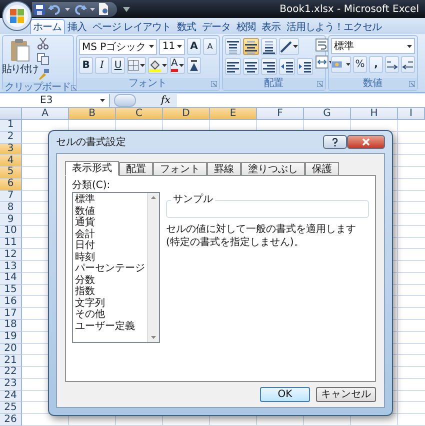  What do you see at coordinates (11, 208) in the screenshot?
I see `row-header: 8` at bounding box center [11, 208].